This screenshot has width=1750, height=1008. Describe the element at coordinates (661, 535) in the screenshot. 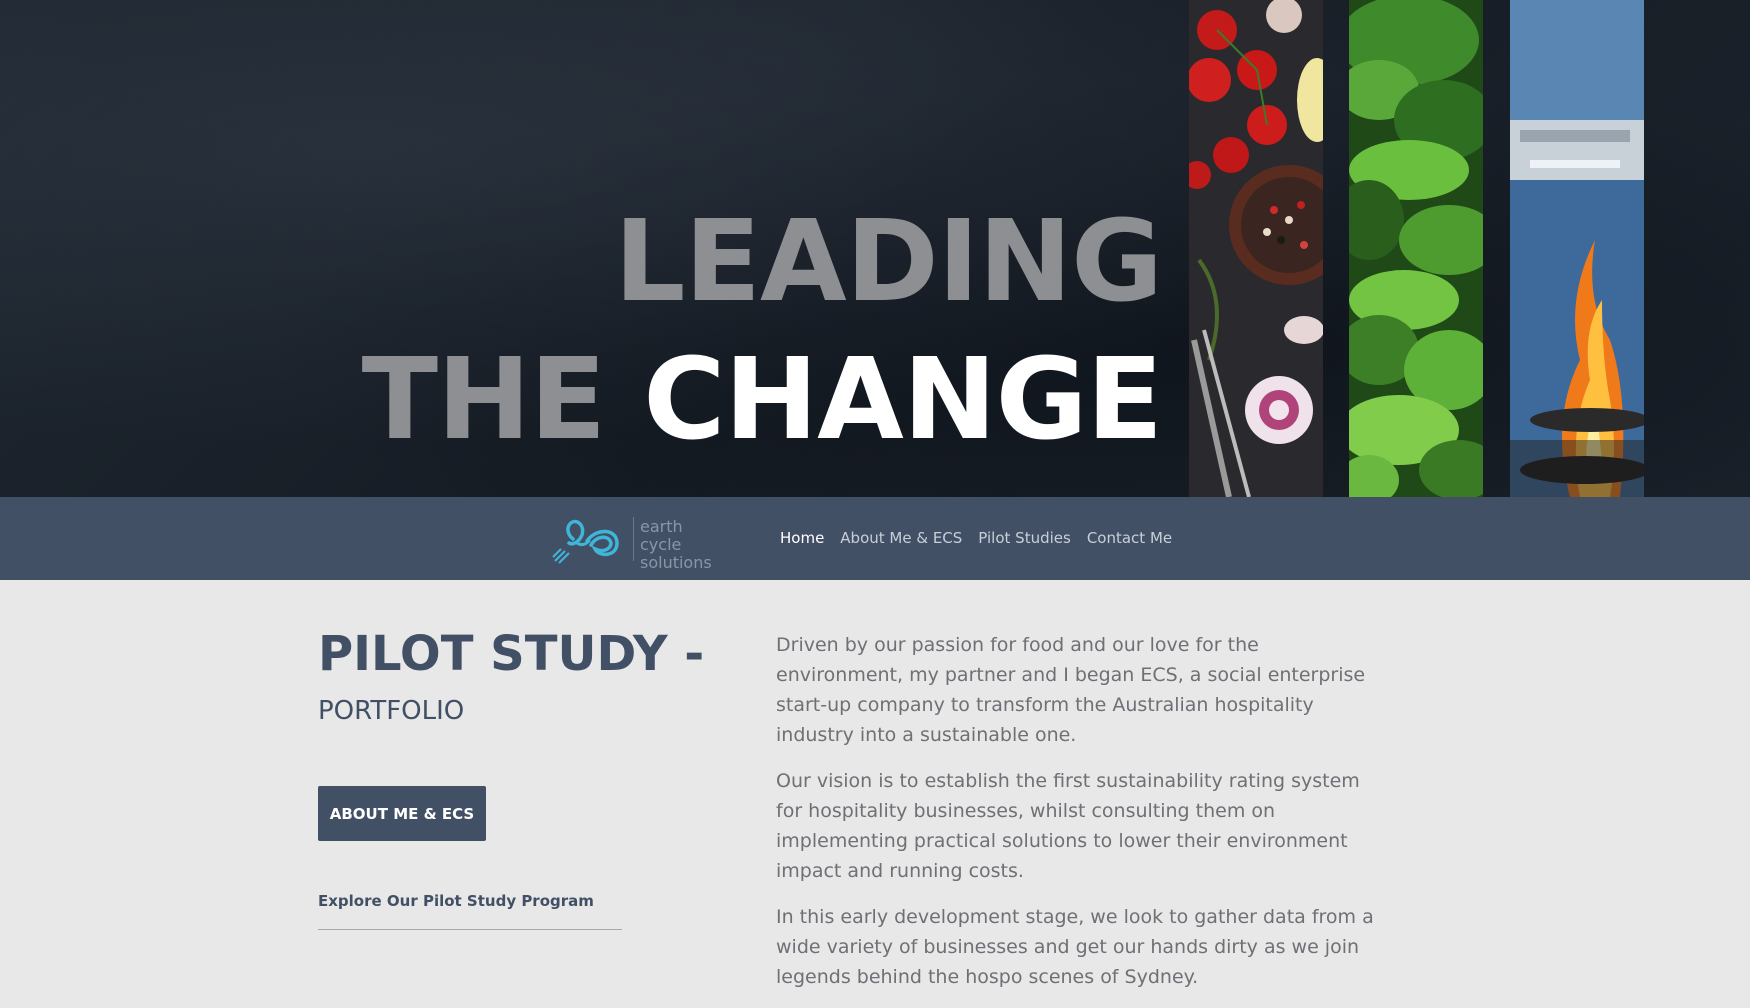

I see `logo-line1: earth cycle` at that location.